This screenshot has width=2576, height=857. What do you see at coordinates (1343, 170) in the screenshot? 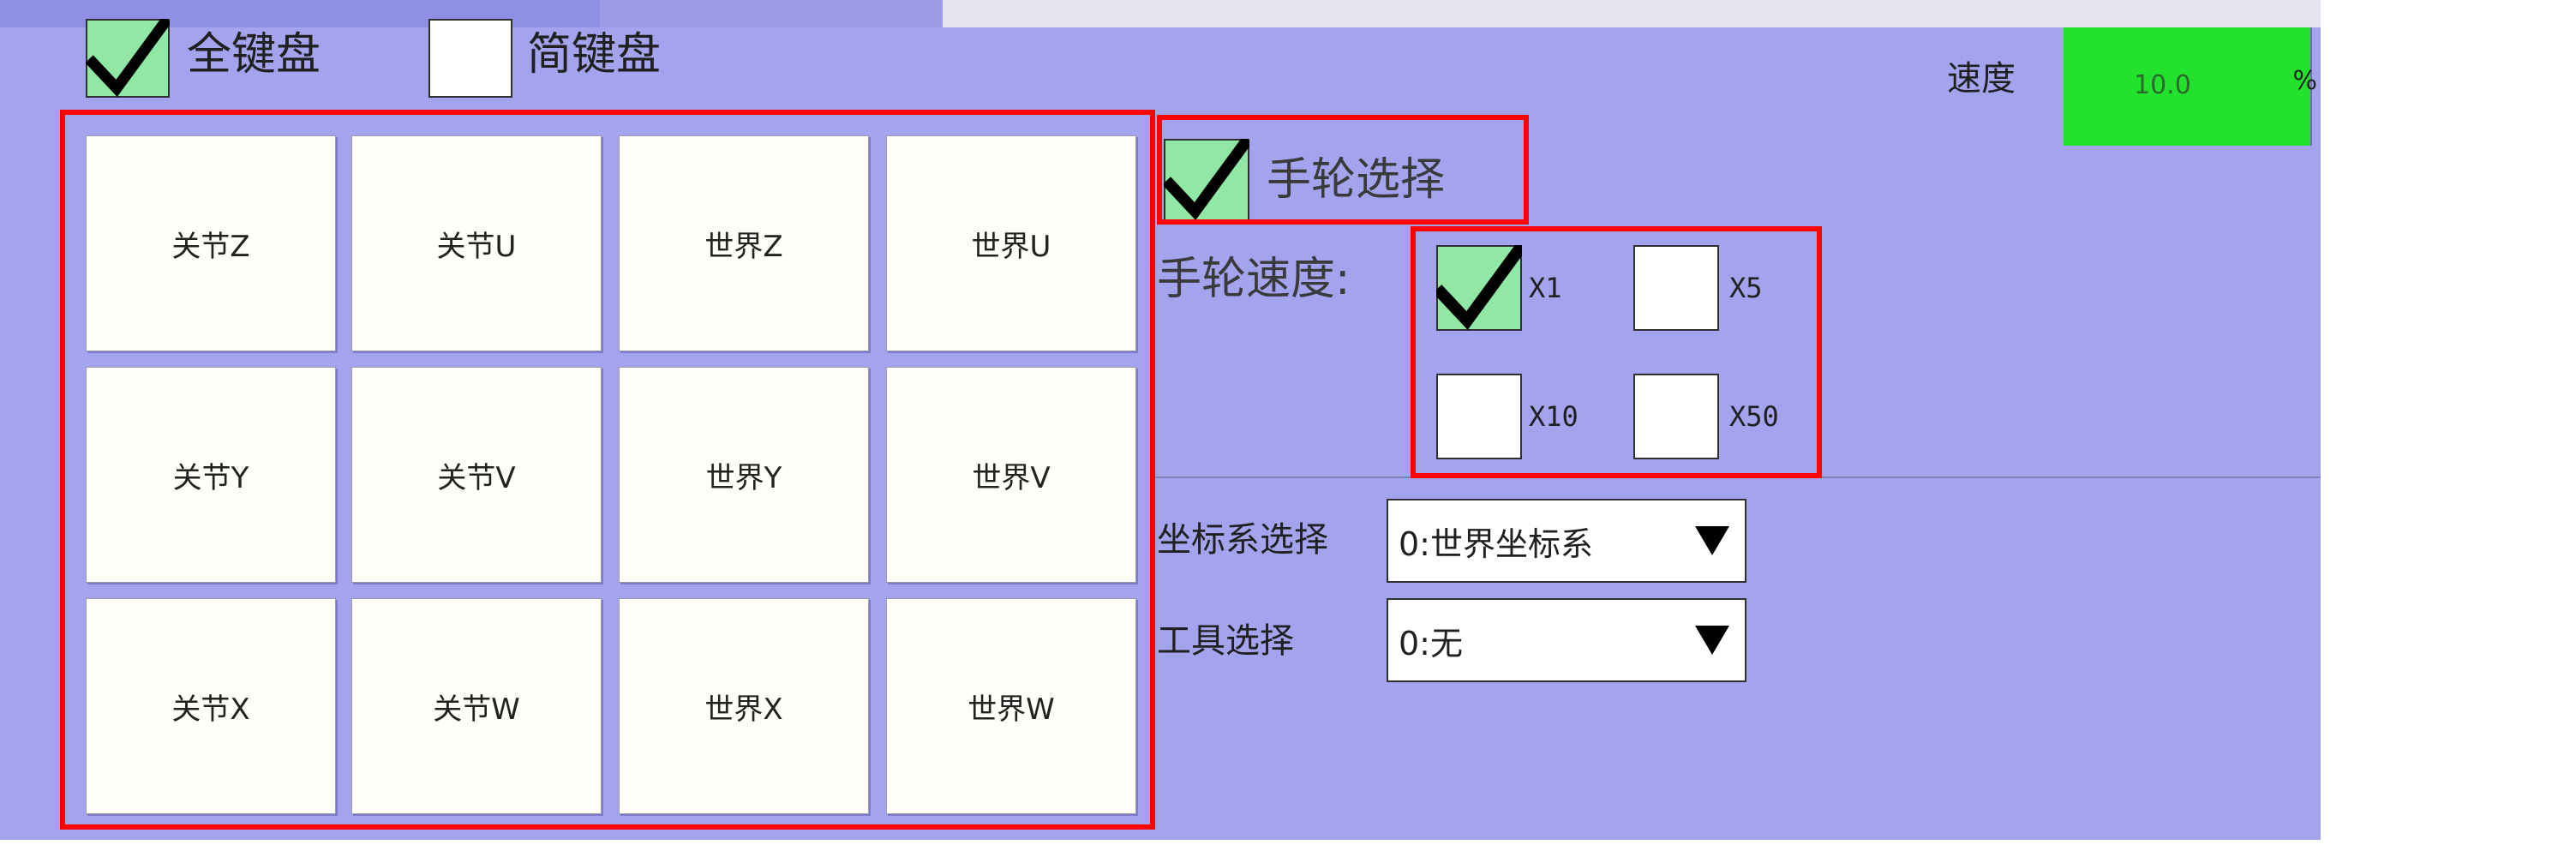
I see `handwheel-select-highlight` at bounding box center [1343, 170].